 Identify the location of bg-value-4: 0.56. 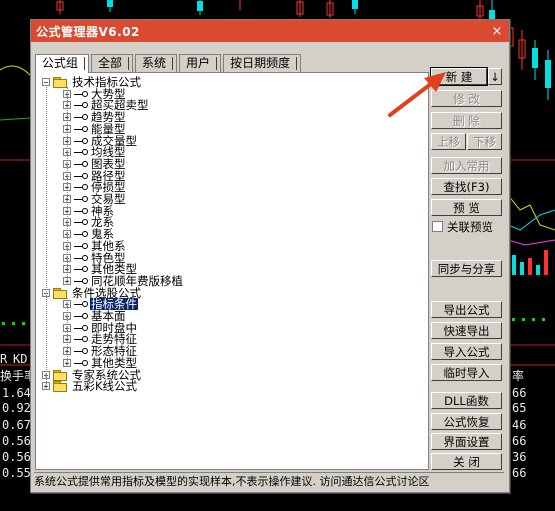
(16, 441).